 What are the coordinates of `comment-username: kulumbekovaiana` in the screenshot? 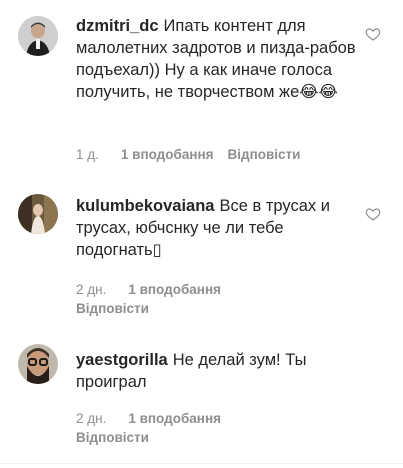 It's located at (145, 206).